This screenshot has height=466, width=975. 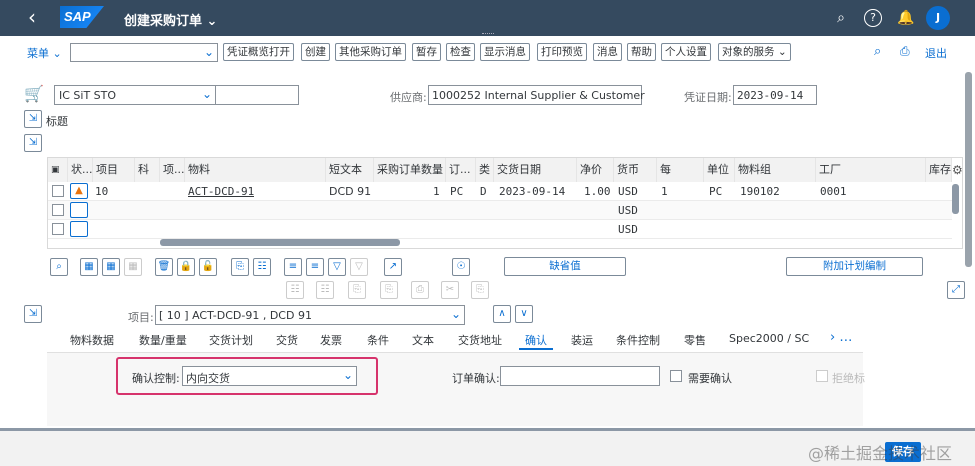 What do you see at coordinates (607, 52) in the screenshot?
I see `messages-button: 消息` at bounding box center [607, 52].